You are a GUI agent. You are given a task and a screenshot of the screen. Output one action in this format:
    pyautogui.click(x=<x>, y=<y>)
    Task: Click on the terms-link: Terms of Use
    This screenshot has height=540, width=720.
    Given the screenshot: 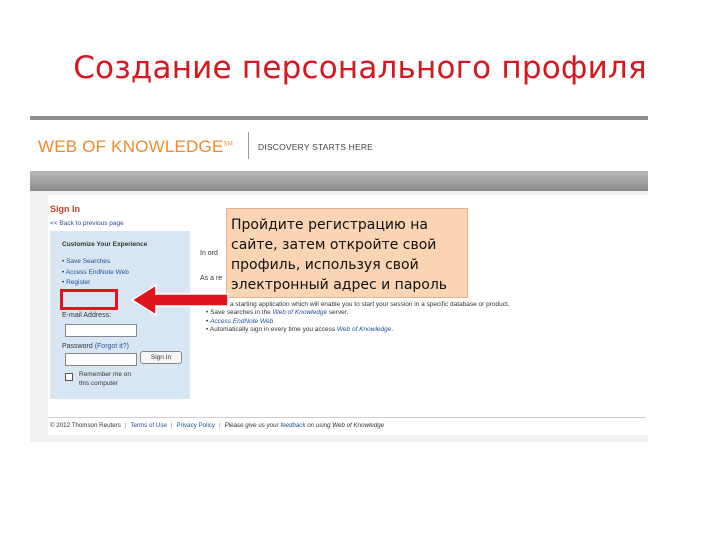 What is the action you would take?
    pyautogui.click(x=148, y=425)
    